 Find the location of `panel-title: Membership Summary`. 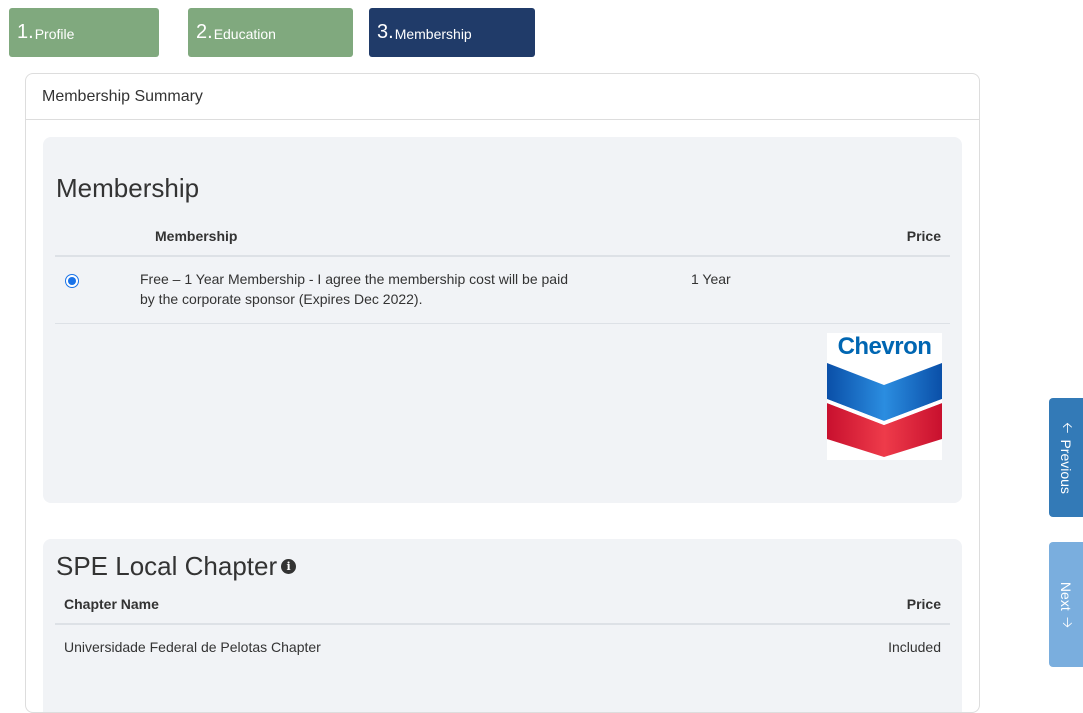

panel-title: Membership Summary is located at coordinates (502, 97).